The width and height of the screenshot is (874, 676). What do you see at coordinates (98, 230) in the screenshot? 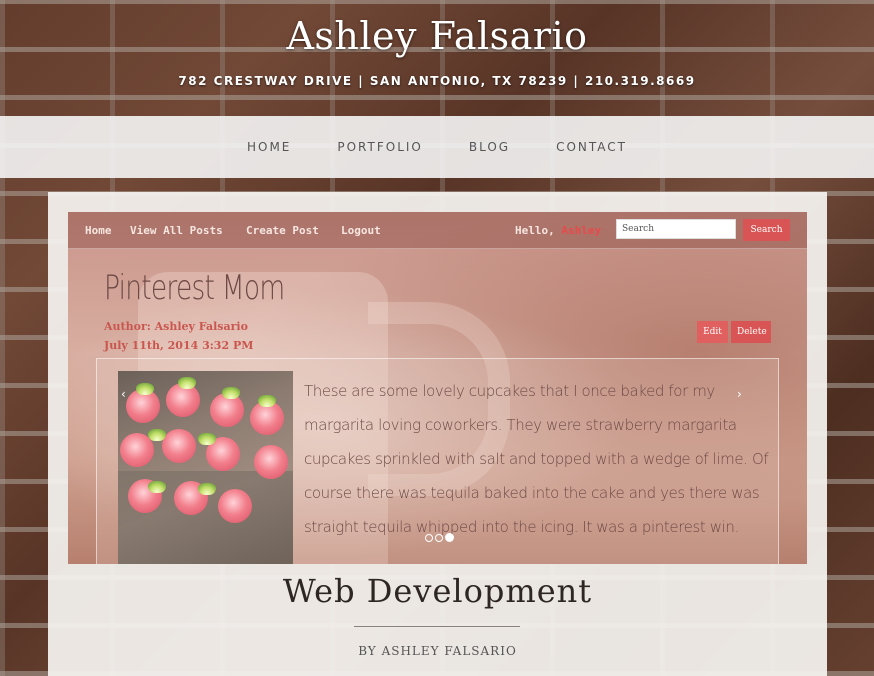
I see `screenshot-nav-home: Home` at bounding box center [98, 230].